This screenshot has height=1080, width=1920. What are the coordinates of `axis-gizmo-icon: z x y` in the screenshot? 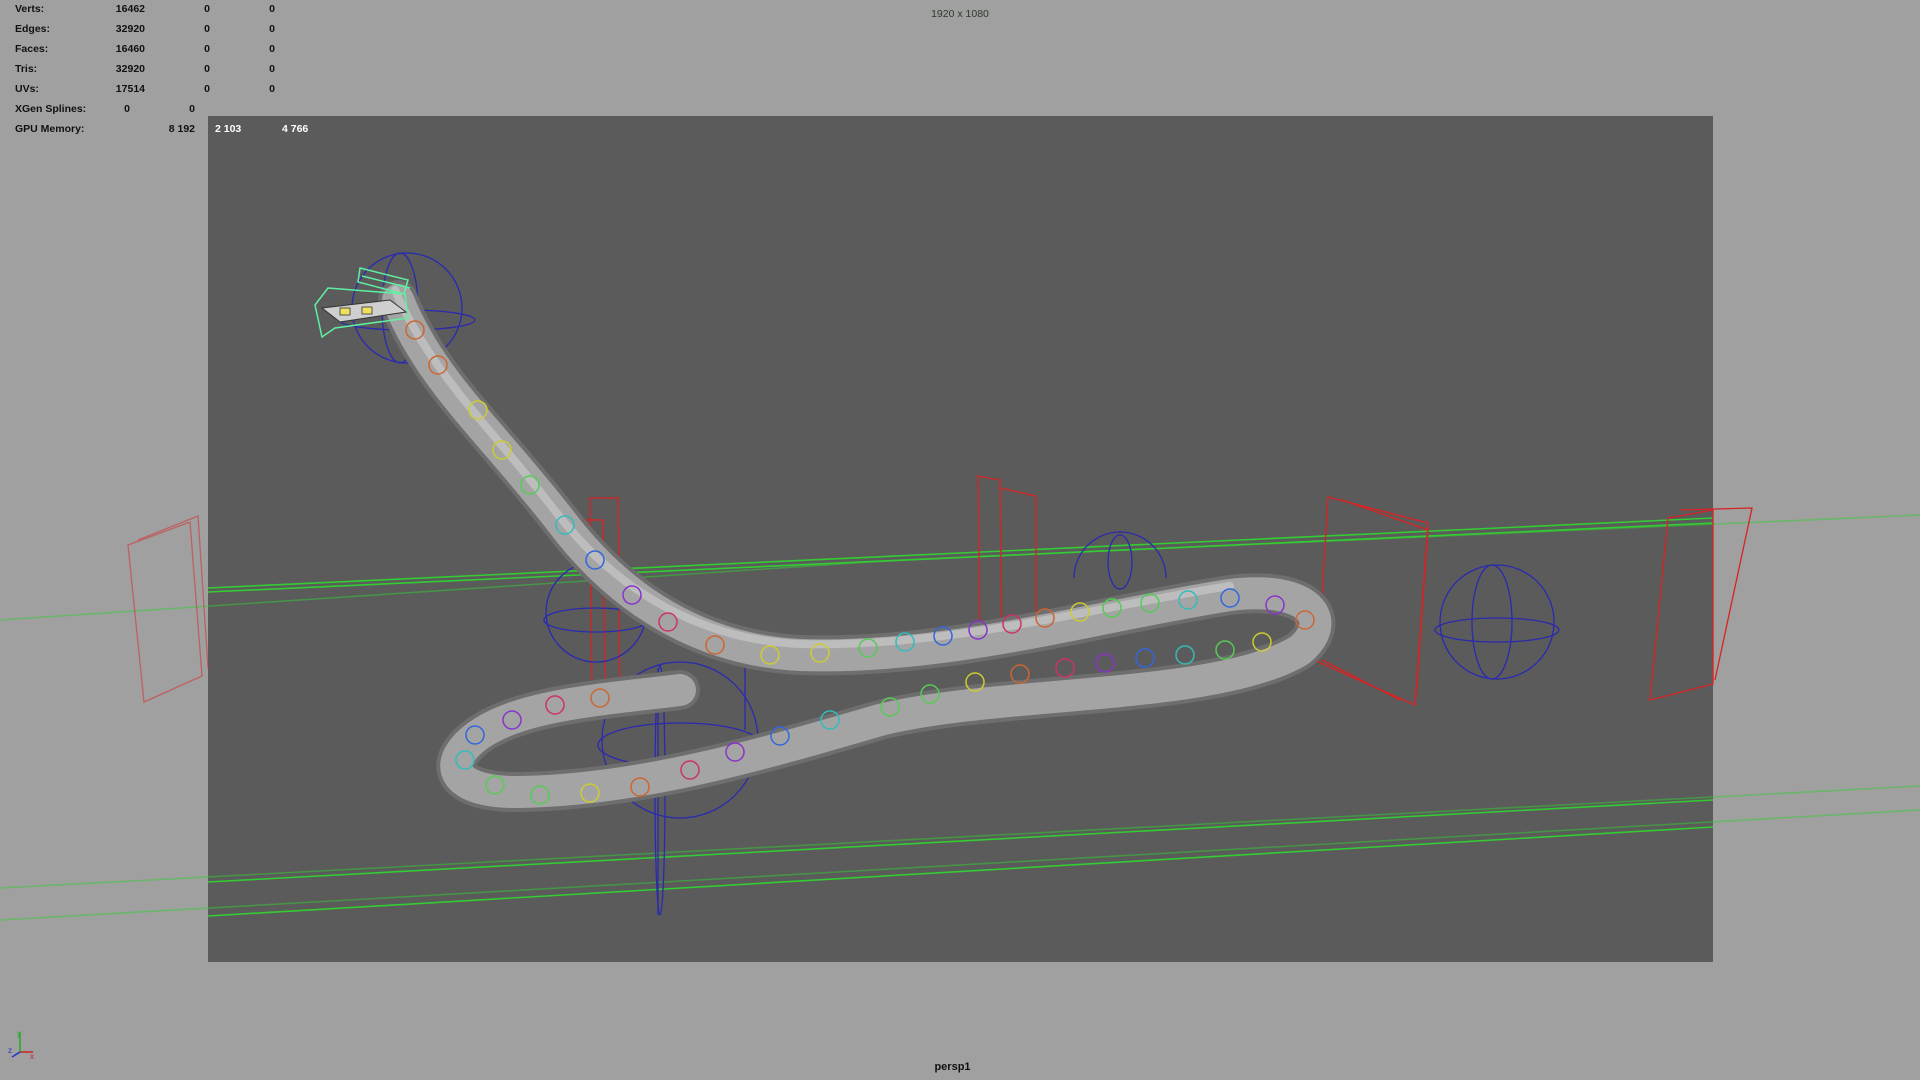 It's located at (21, 1045).